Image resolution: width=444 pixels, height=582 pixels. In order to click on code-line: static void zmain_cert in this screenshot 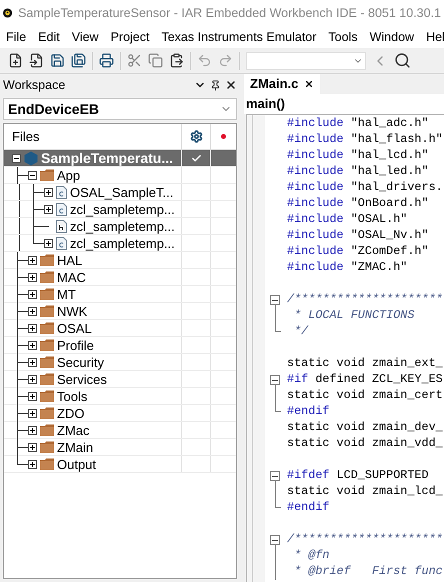, I will do `click(365, 396)`.